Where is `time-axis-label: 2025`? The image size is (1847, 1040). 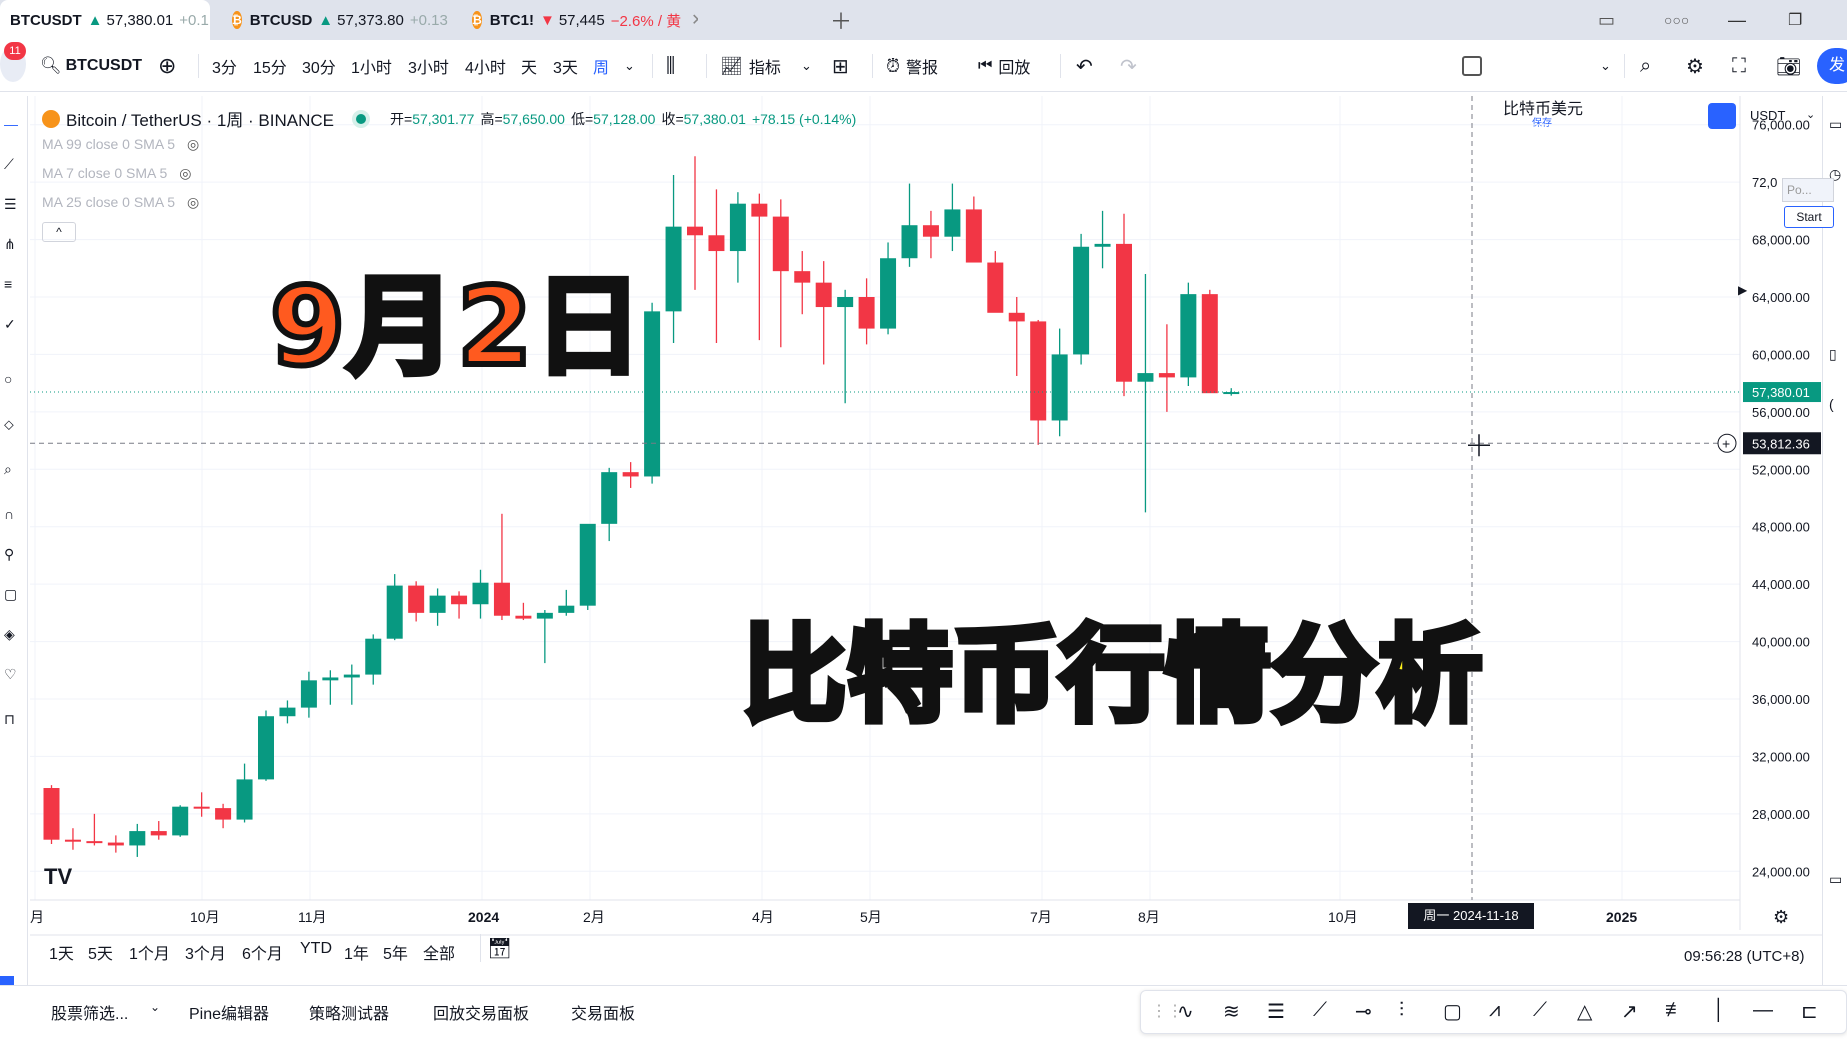 time-axis-label: 2025 is located at coordinates (1621, 917).